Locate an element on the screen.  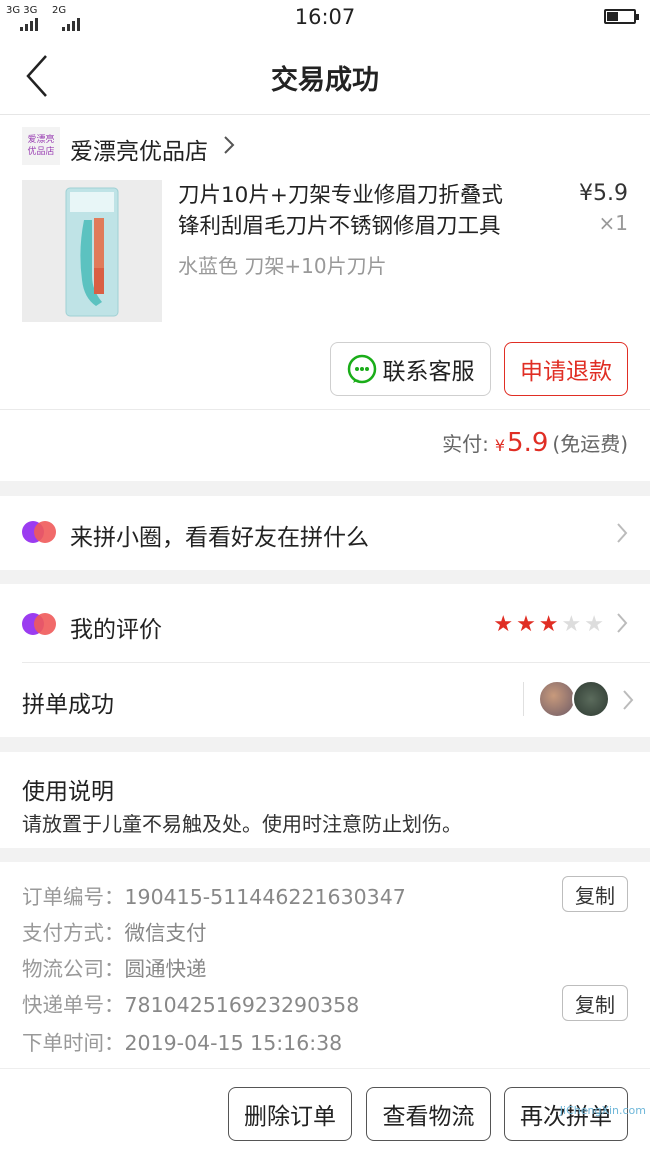
rating-stars: ★ ★ ★ ★ ★ is located at coordinates (548, 624).